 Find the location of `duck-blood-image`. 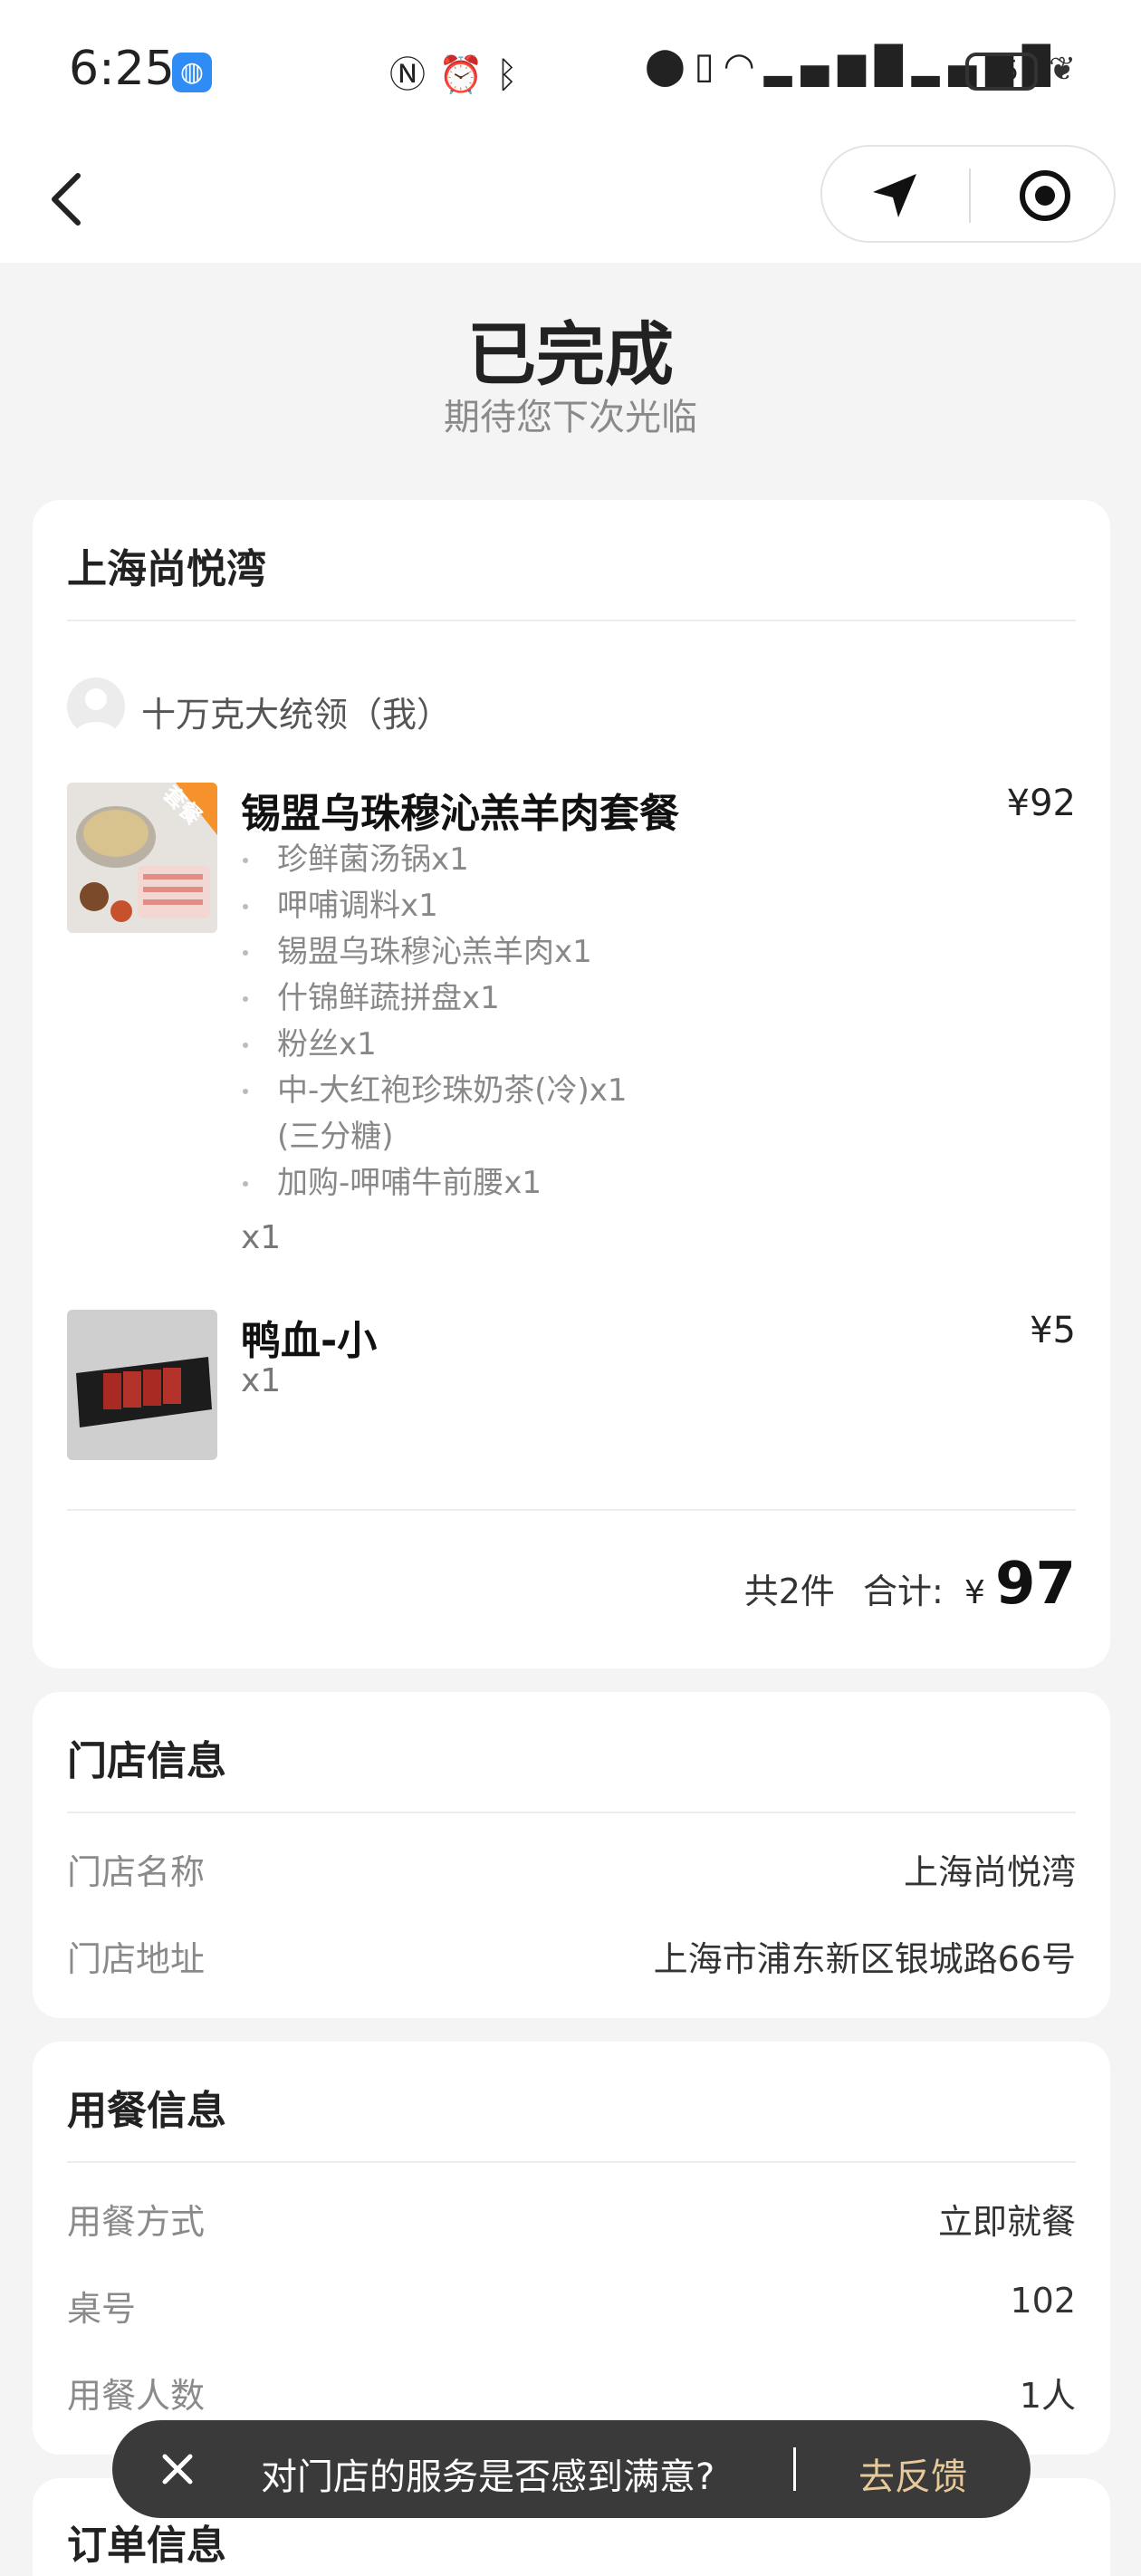

duck-blood-image is located at coordinates (142, 1385).